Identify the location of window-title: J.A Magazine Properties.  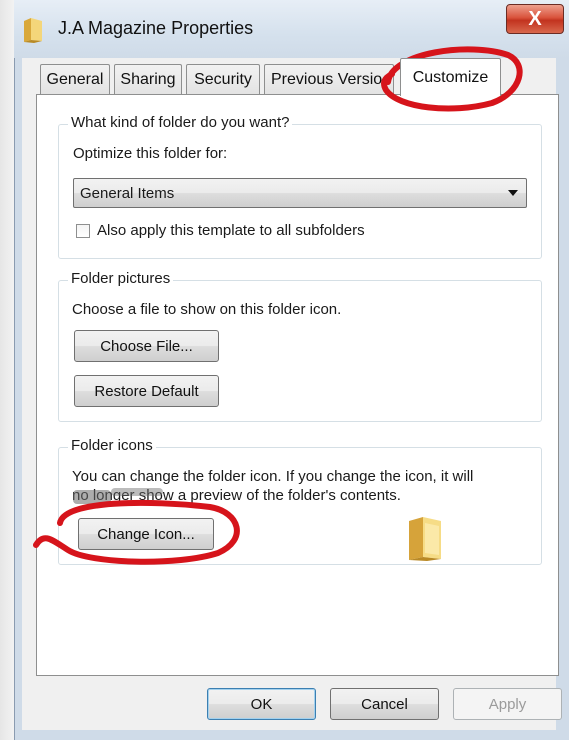
(156, 28).